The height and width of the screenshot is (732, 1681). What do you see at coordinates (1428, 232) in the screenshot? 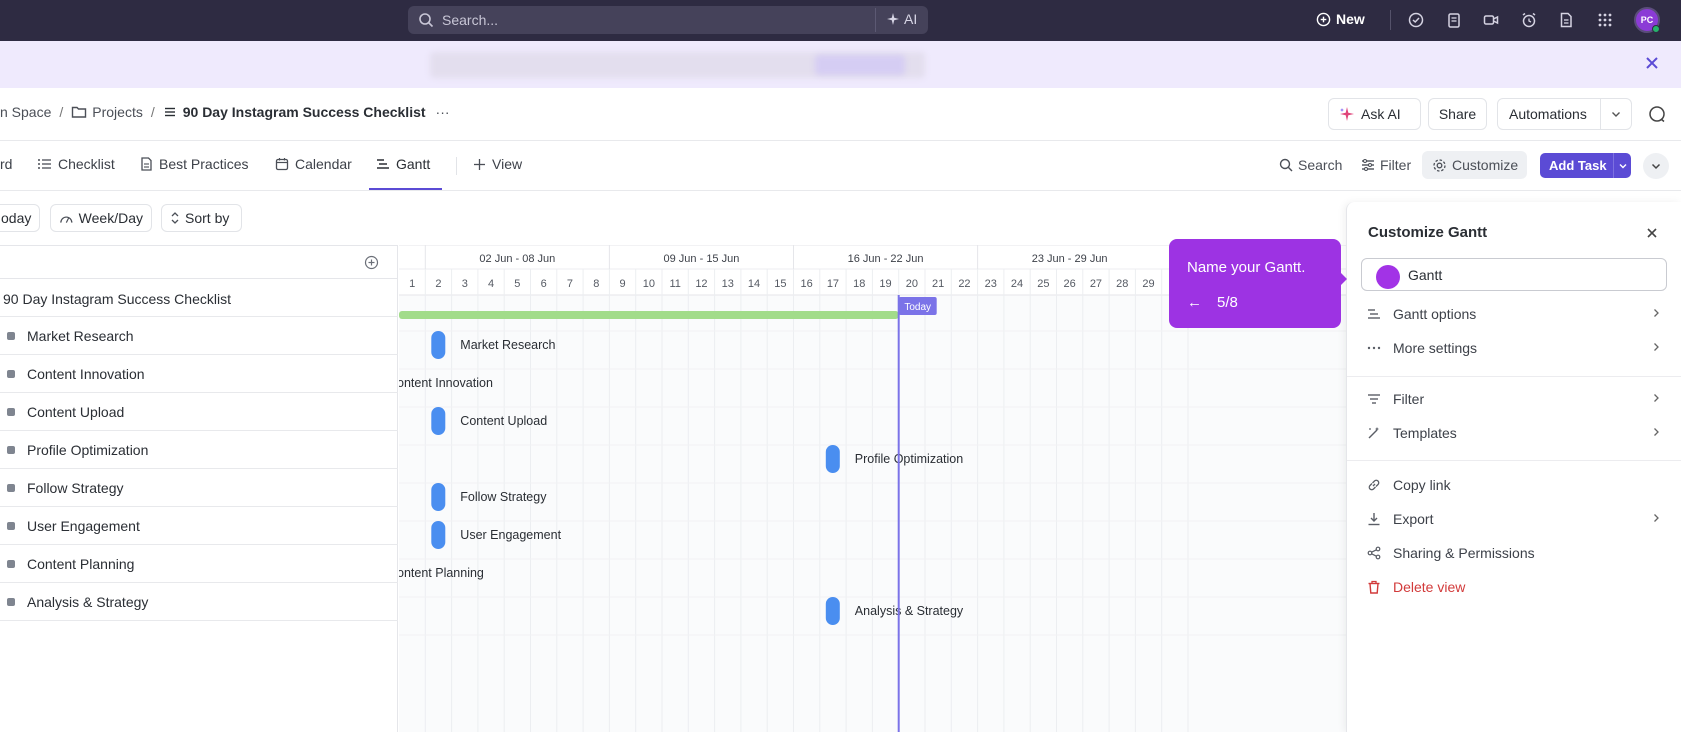
I see `panel-title: Customize Gantt` at bounding box center [1428, 232].